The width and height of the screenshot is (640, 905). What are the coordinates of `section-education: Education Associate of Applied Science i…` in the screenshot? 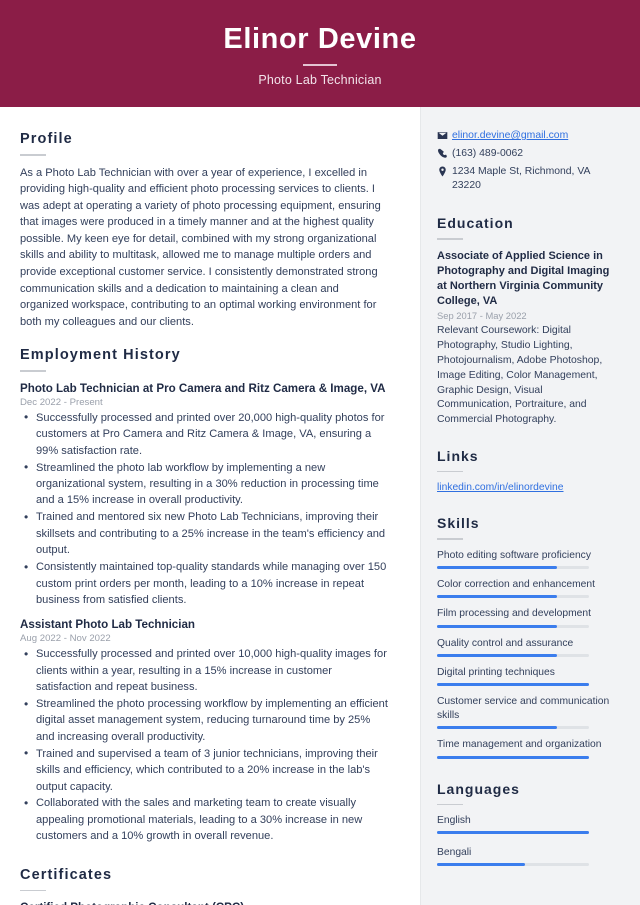 It's located at (527, 321).